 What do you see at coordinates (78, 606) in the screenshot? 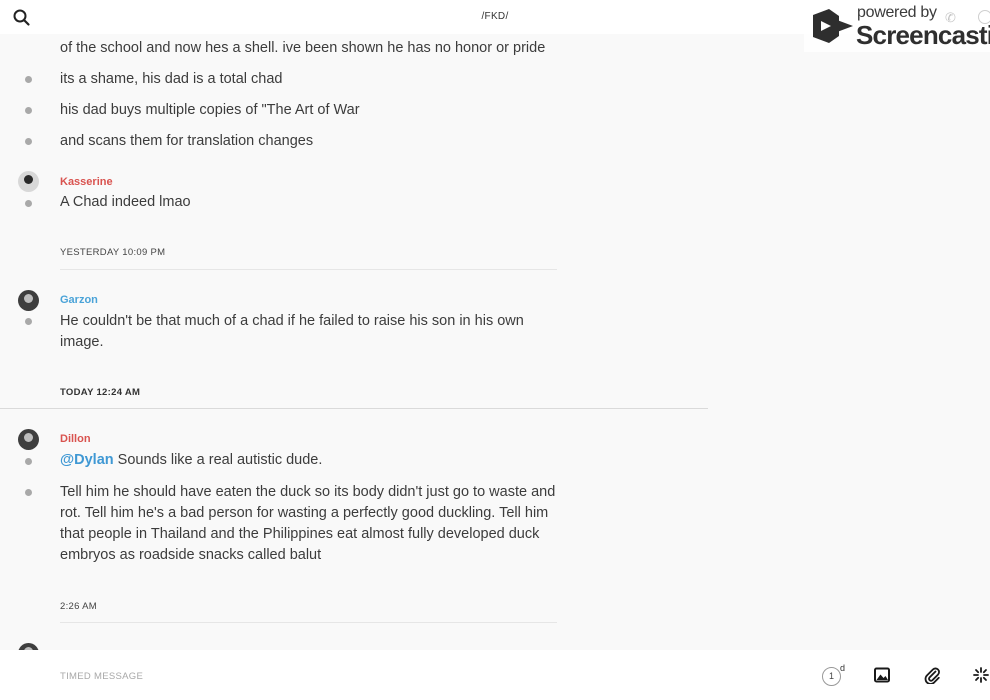
I see `timestamp-divider: 2:26 AM` at bounding box center [78, 606].